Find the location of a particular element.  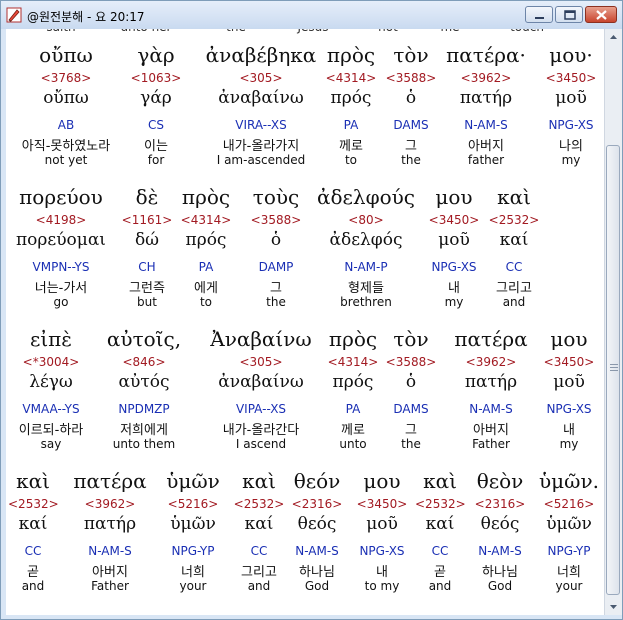

word-column: θεὸν <2316> θεός N-AM-S 하나님 God is located at coordinates (500, 534).